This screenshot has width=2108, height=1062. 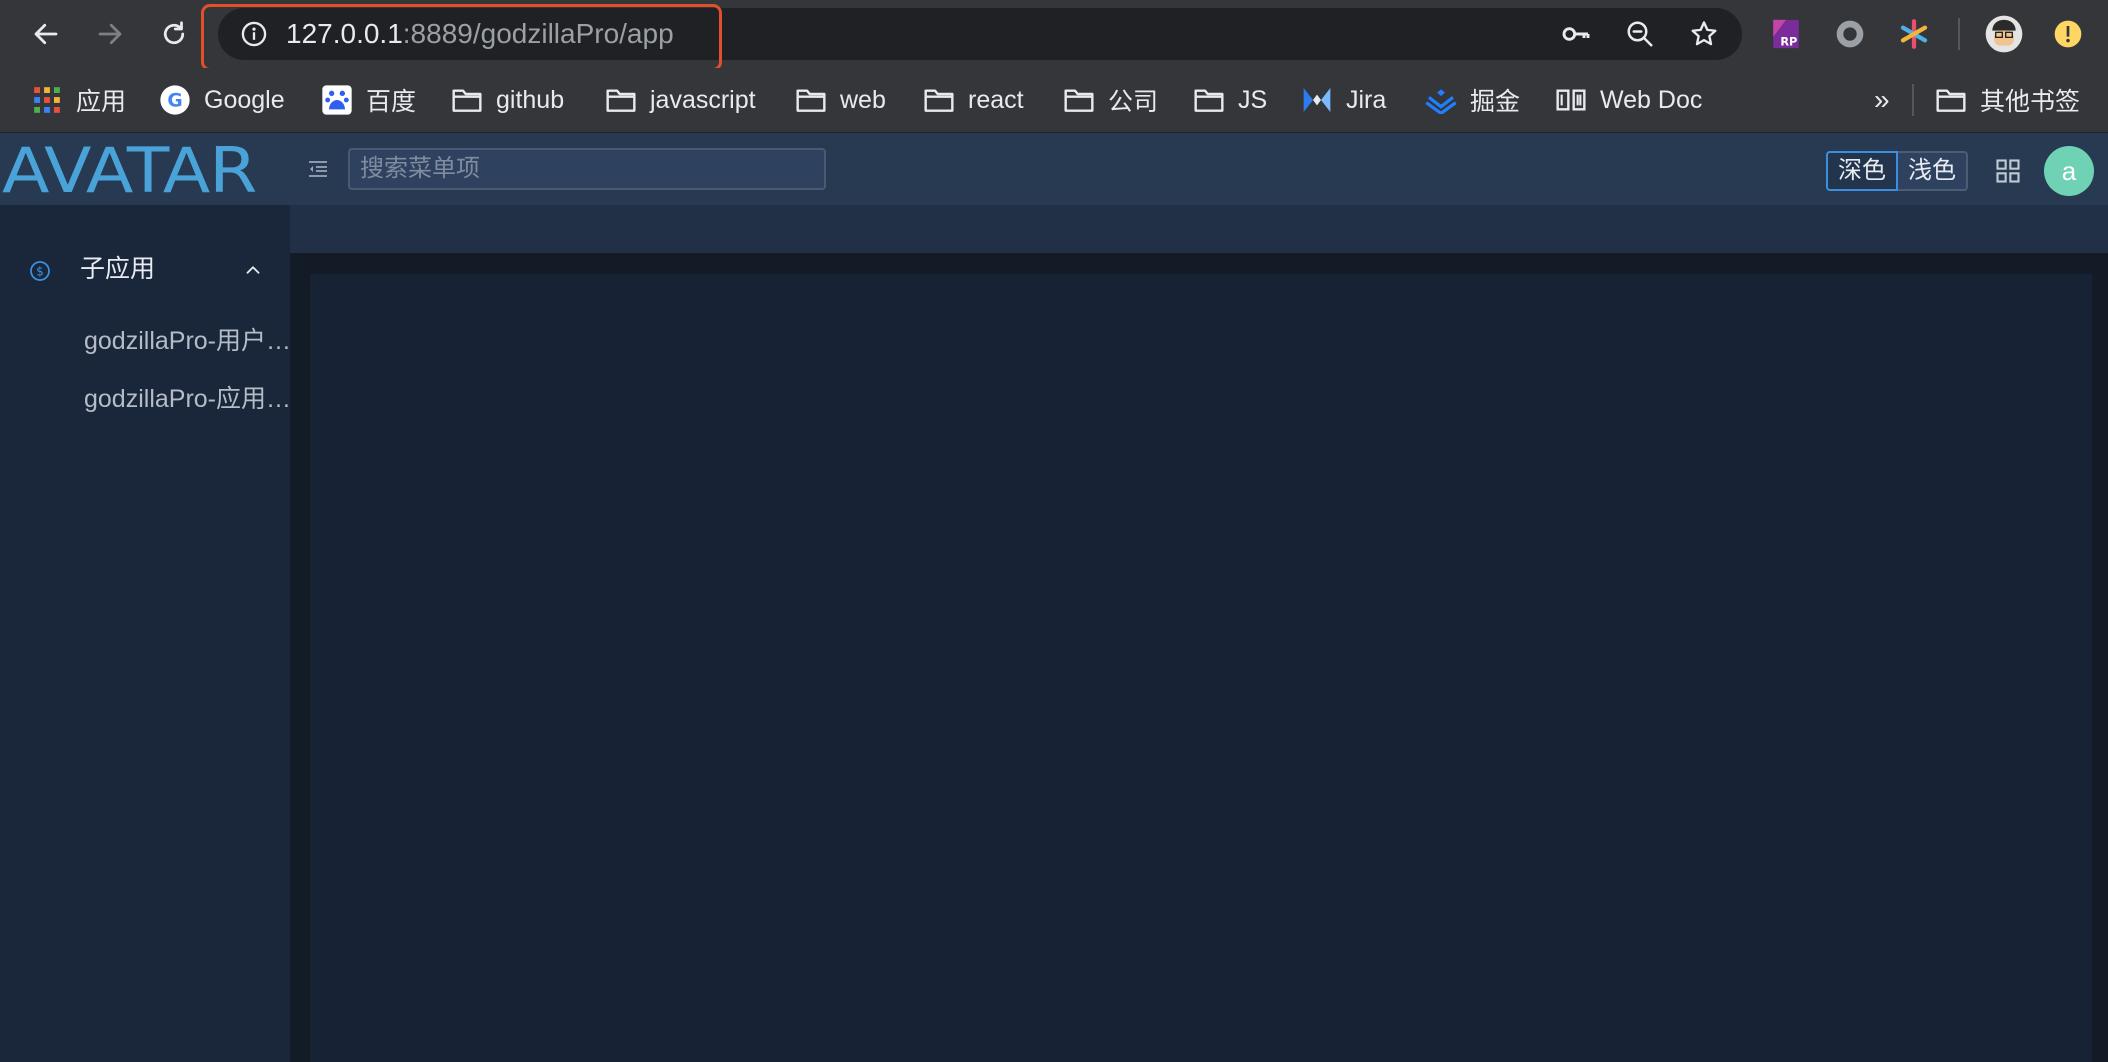 I want to click on zoom-out-icon, so click(x=1640, y=34).